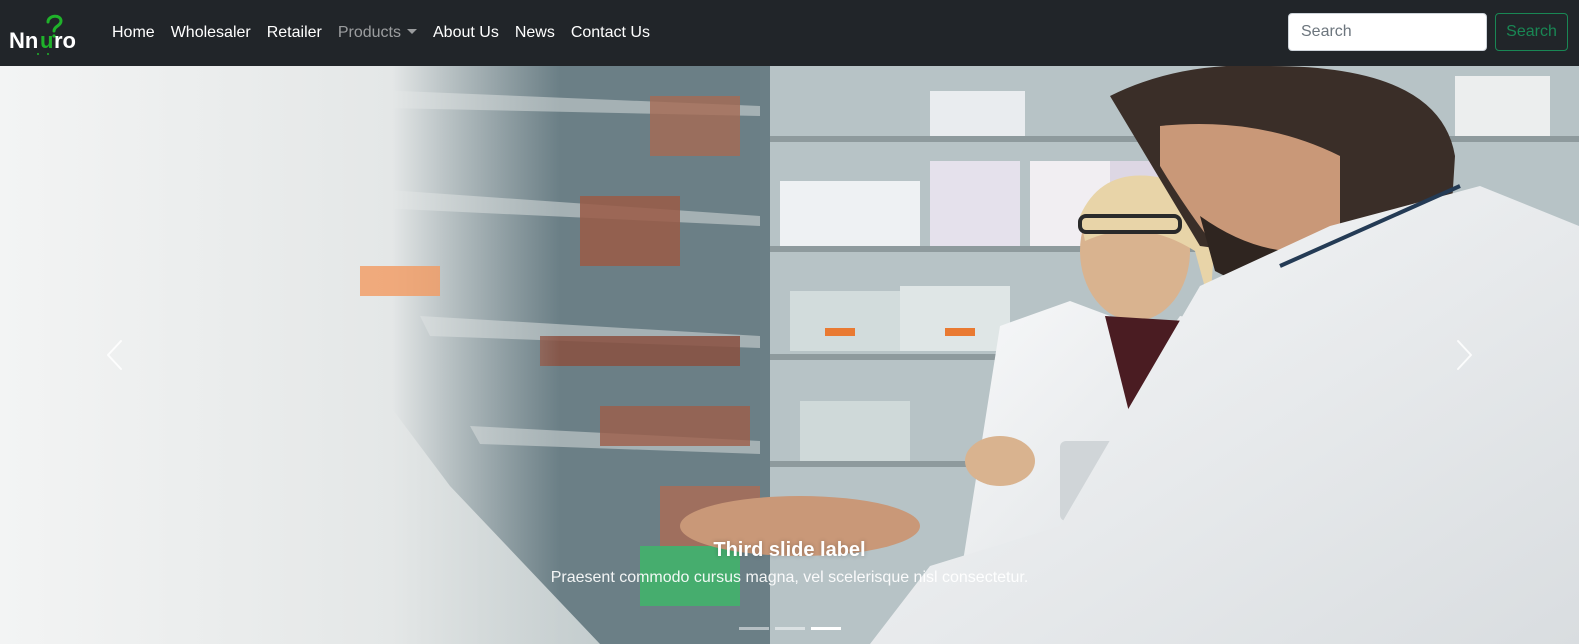  What do you see at coordinates (114, 355) in the screenshot?
I see `chevron-left-icon` at bounding box center [114, 355].